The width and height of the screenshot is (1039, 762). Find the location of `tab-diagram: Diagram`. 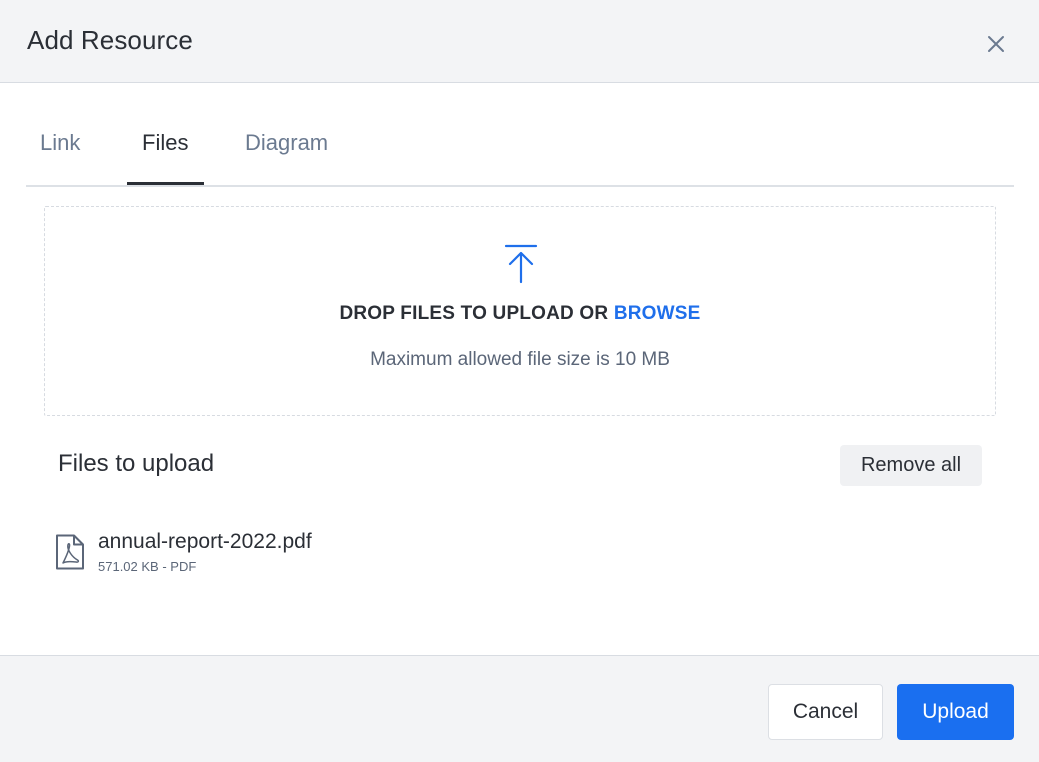

tab-diagram: Diagram is located at coordinates (286, 143).